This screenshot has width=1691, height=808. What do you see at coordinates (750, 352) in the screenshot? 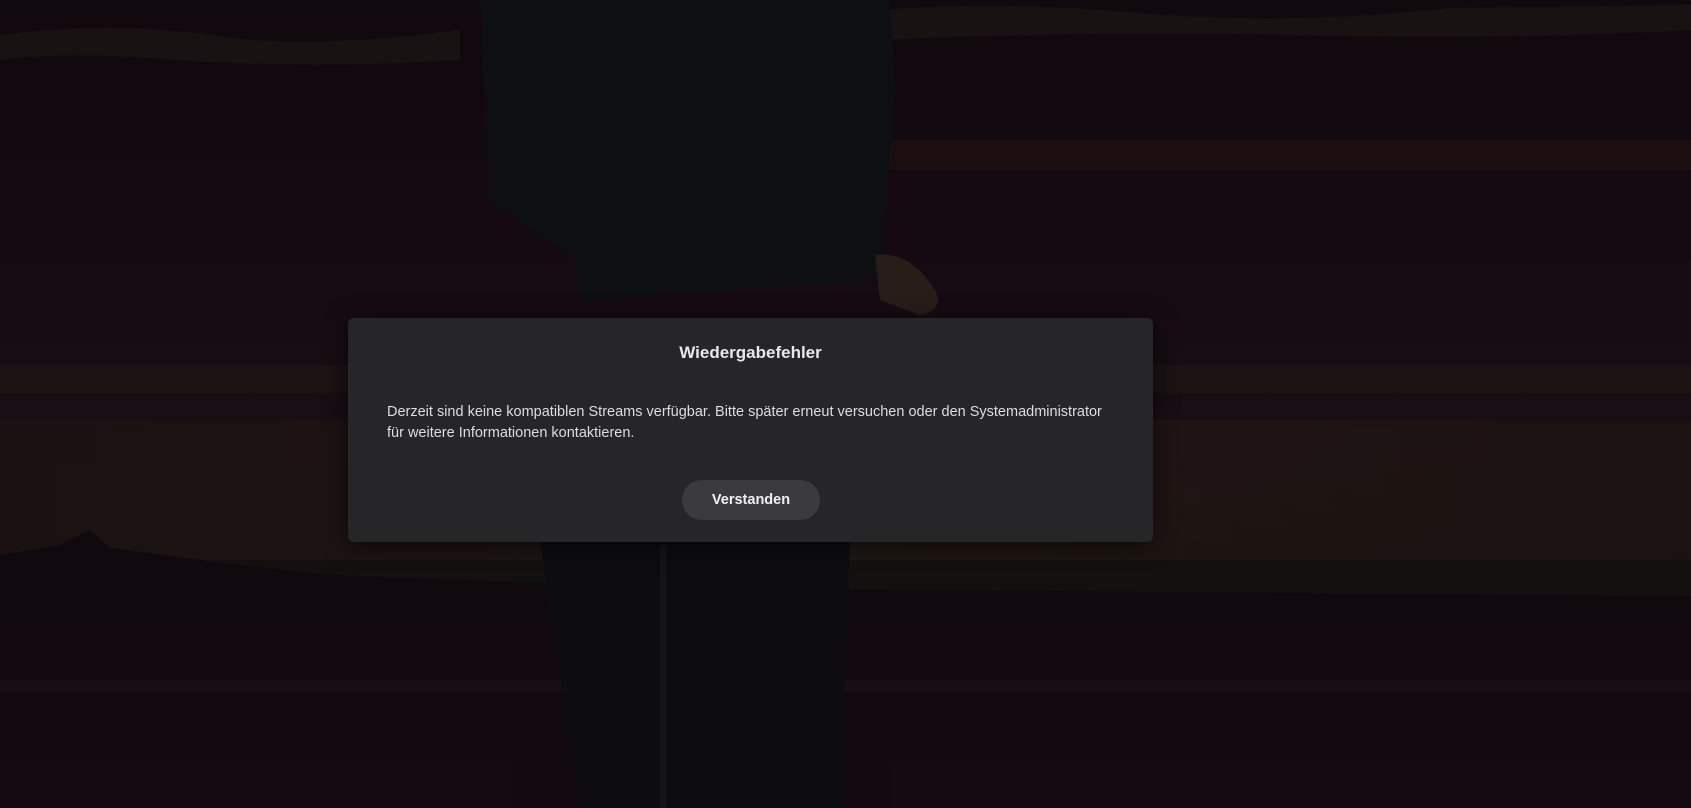
I see `dialog-title: Wiedergabefehler` at bounding box center [750, 352].